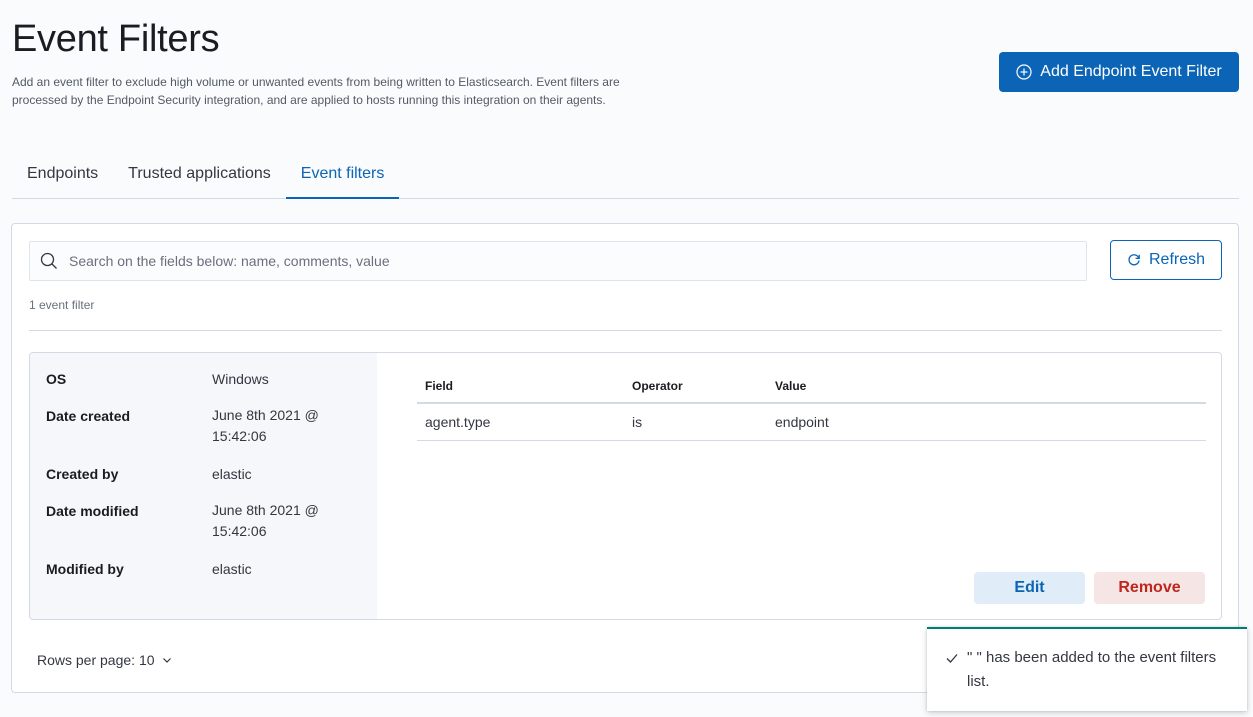 The width and height of the screenshot is (1253, 717). Describe the element at coordinates (62, 174) in the screenshot. I see `tab-endpoints: Endpoints` at that location.